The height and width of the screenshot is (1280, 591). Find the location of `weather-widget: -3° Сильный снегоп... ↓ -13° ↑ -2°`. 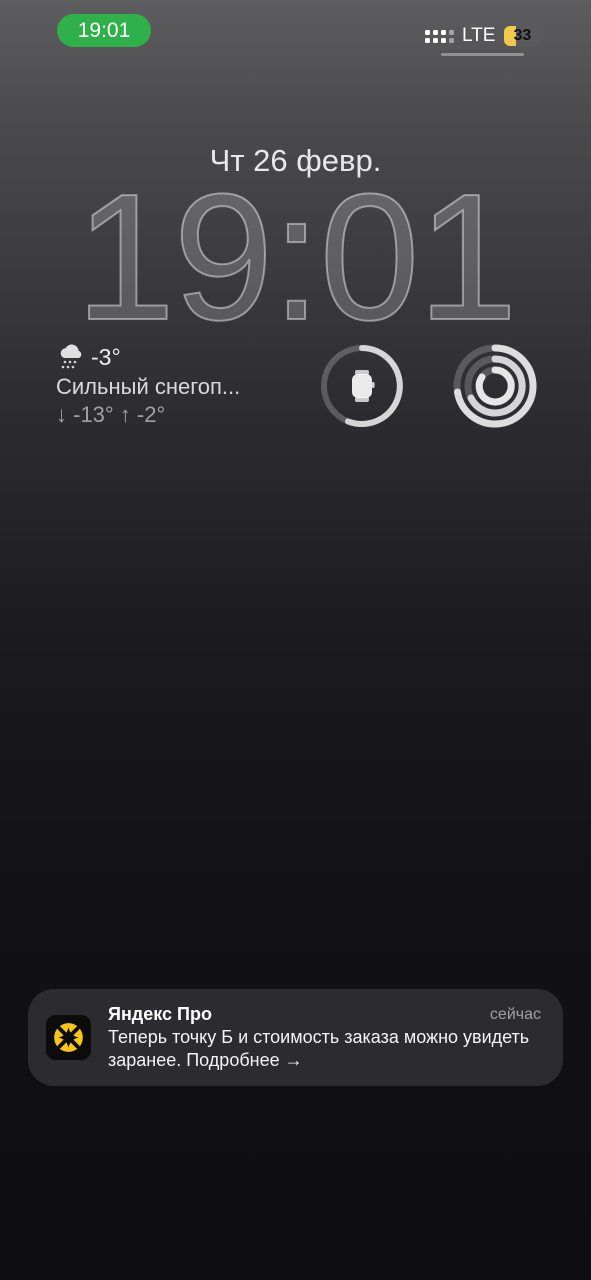

weather-widget: -3° Сильный снегоп... ↓ -13° ↑ -2° is located at coordinates (176, 384).